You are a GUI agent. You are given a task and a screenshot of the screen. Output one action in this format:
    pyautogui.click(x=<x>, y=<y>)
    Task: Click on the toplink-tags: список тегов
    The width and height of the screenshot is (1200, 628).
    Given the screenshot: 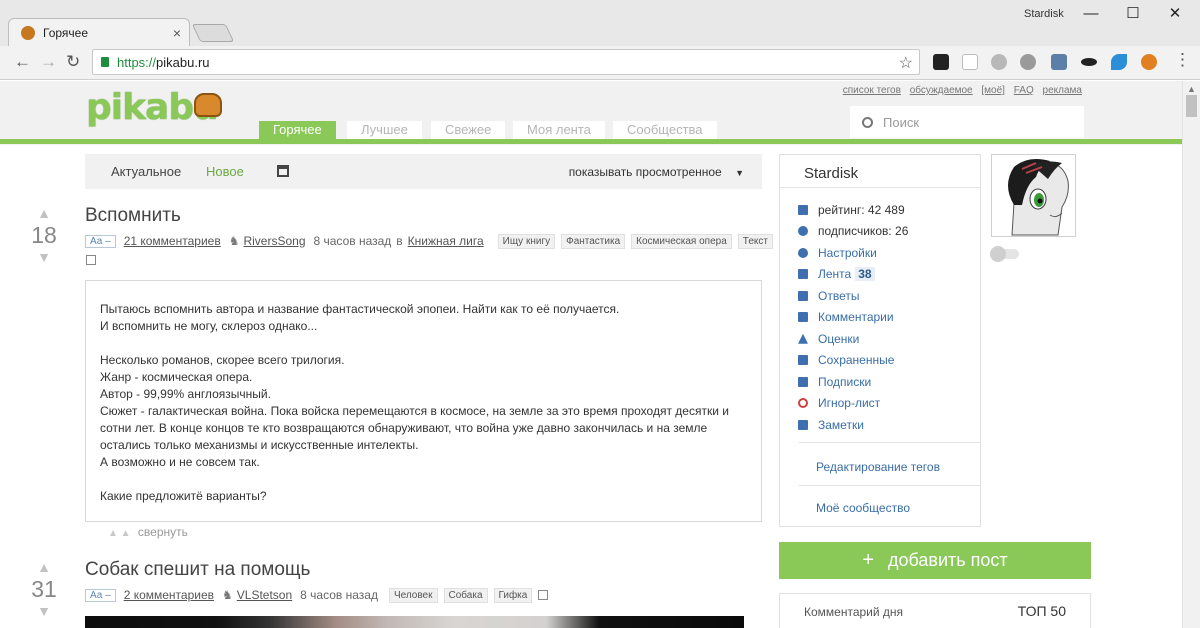 What is the action you would take?
    pyautogui.click(x=872, y=90)
    